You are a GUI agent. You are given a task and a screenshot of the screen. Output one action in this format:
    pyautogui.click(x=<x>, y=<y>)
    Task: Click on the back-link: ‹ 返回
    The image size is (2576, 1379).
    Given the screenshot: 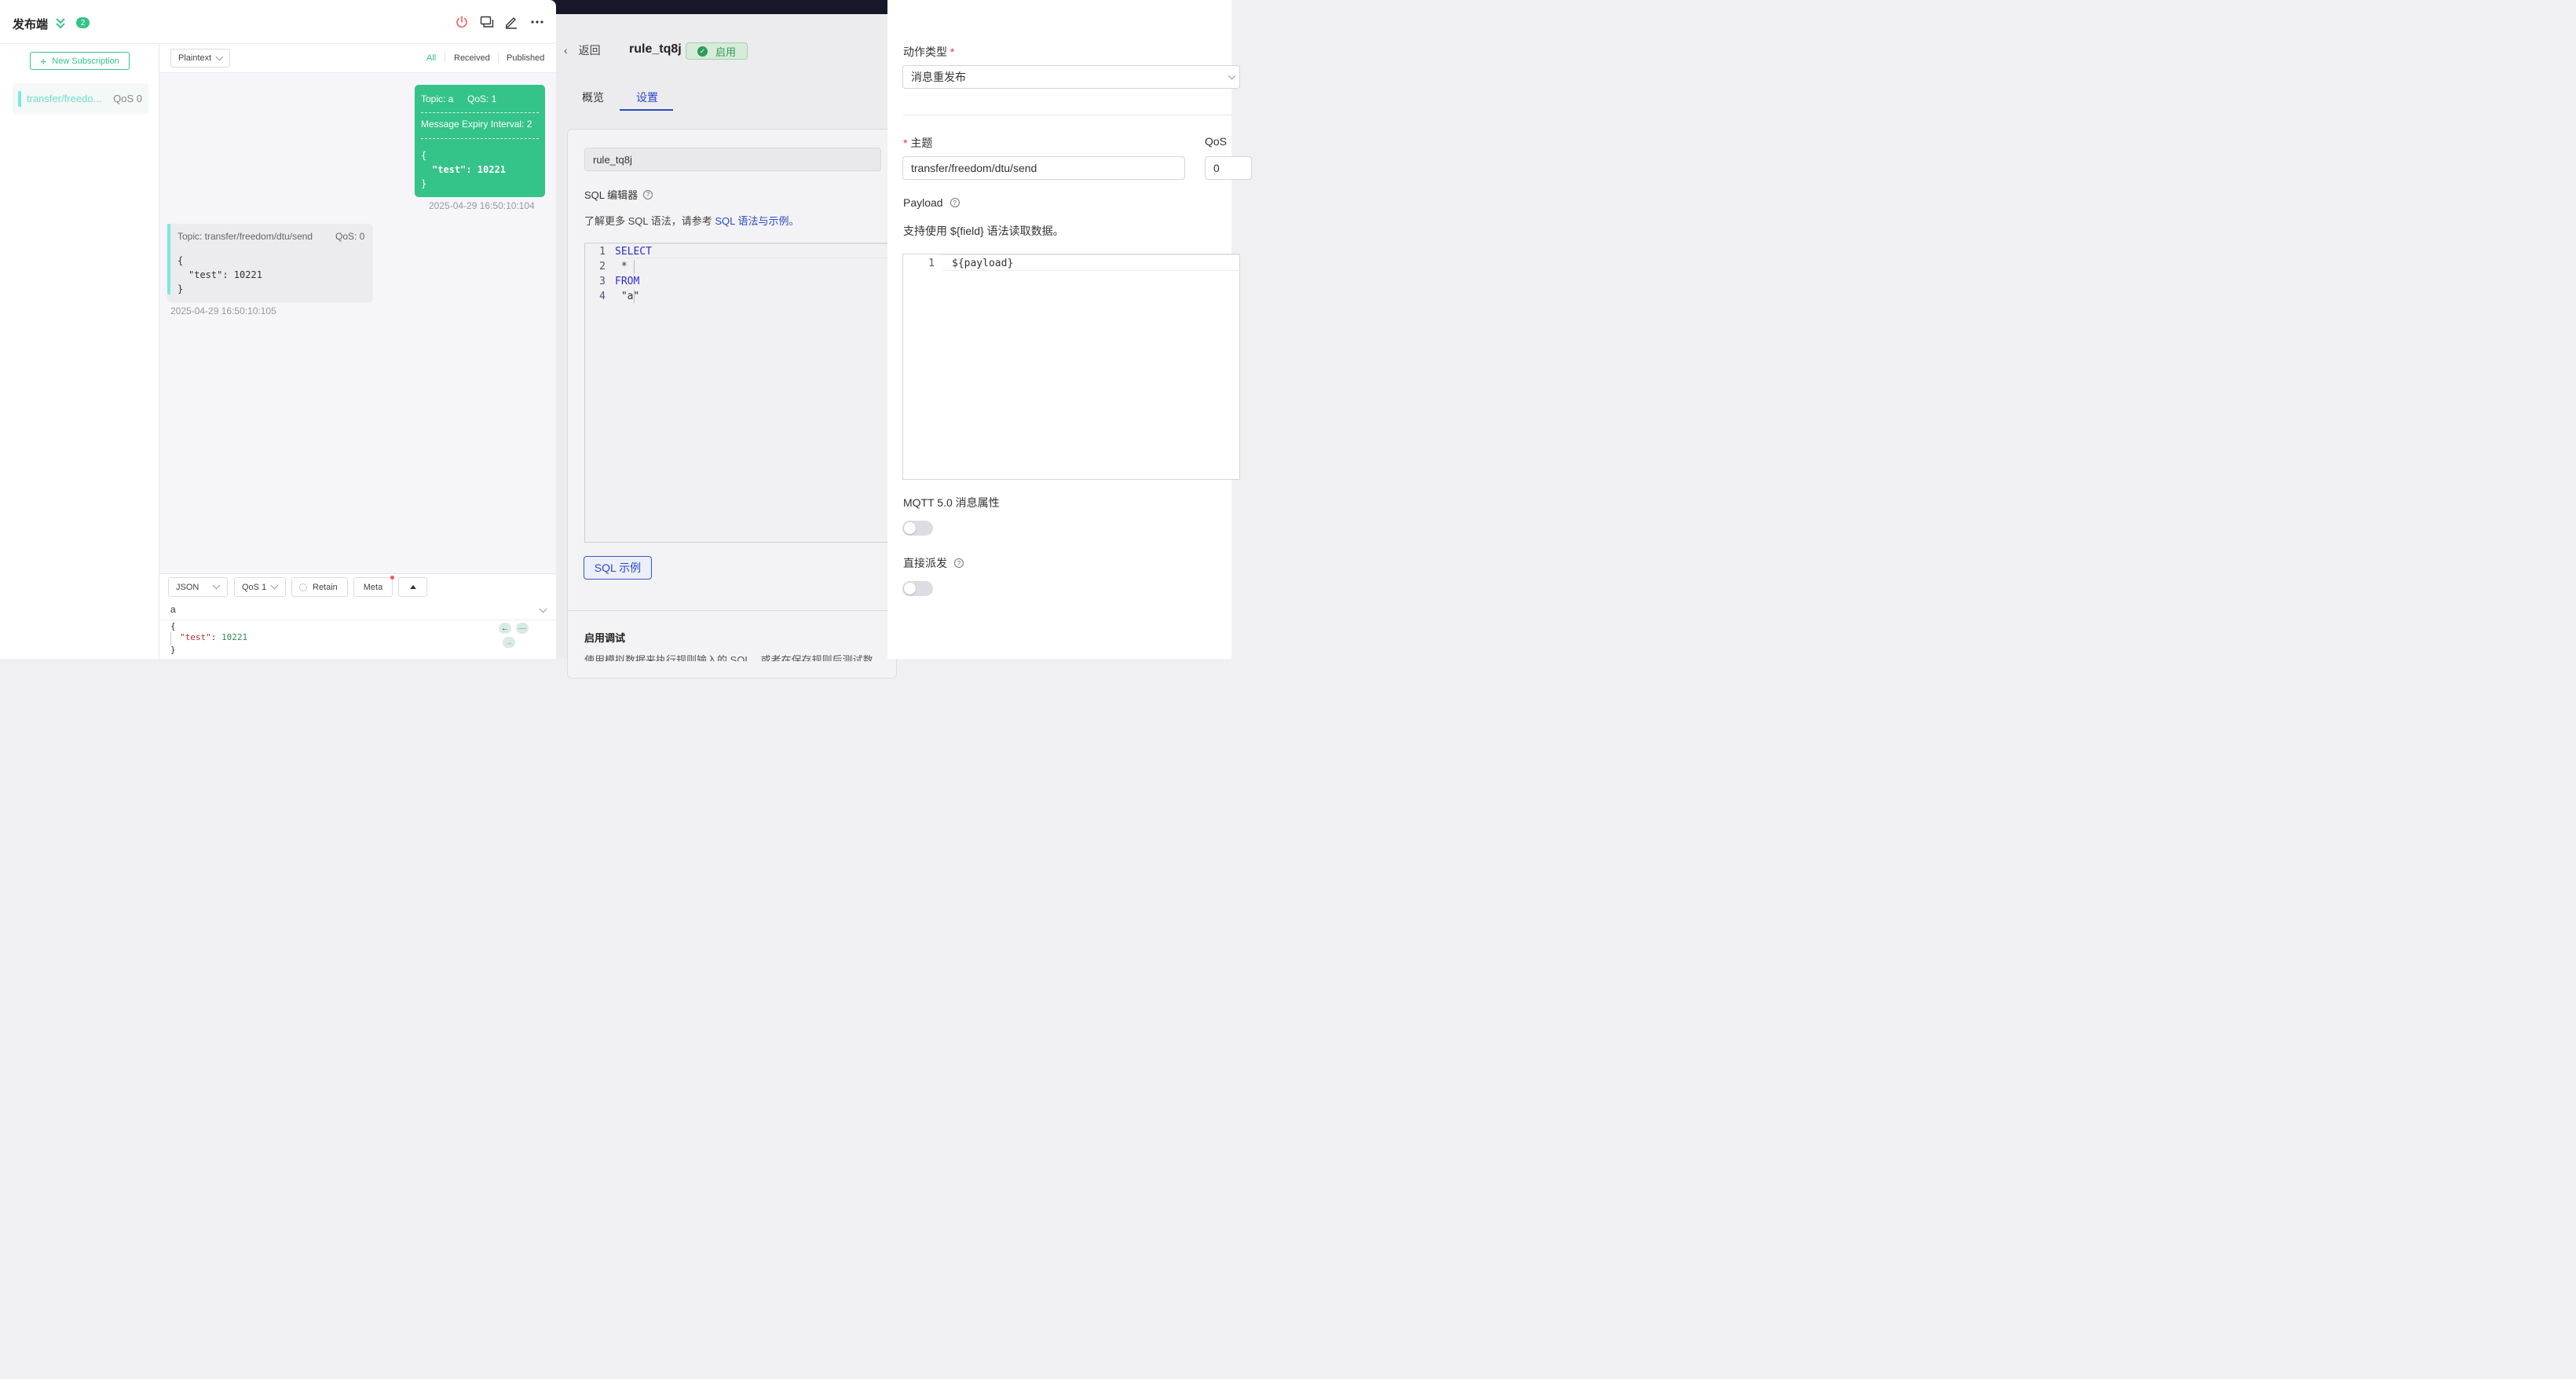 What is the action you would take?
    pyautogui.click(x=583, y=50)
    